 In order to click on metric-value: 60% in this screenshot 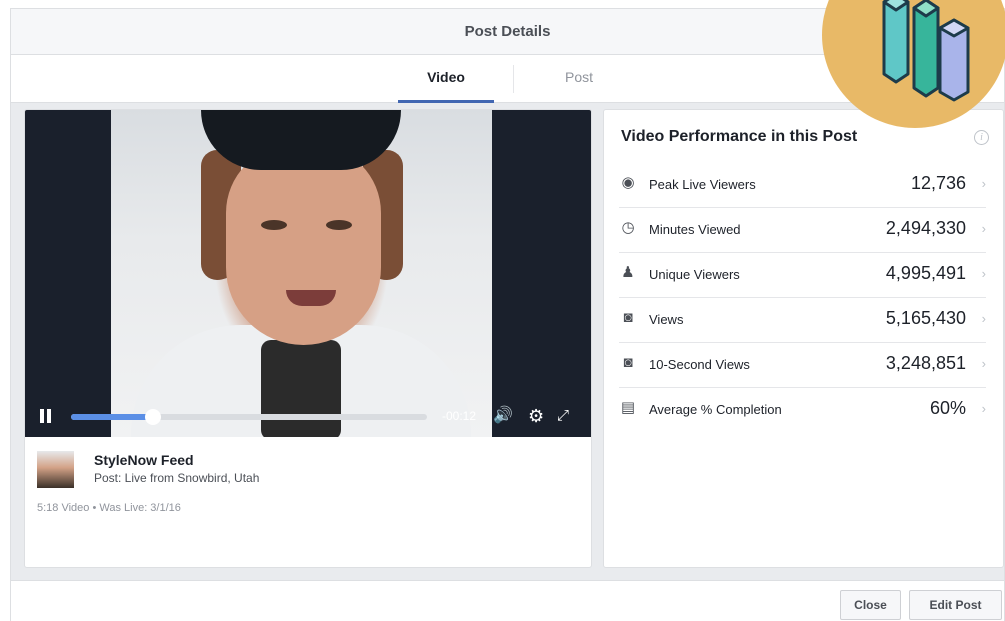, I will do `click(947, 408)`.